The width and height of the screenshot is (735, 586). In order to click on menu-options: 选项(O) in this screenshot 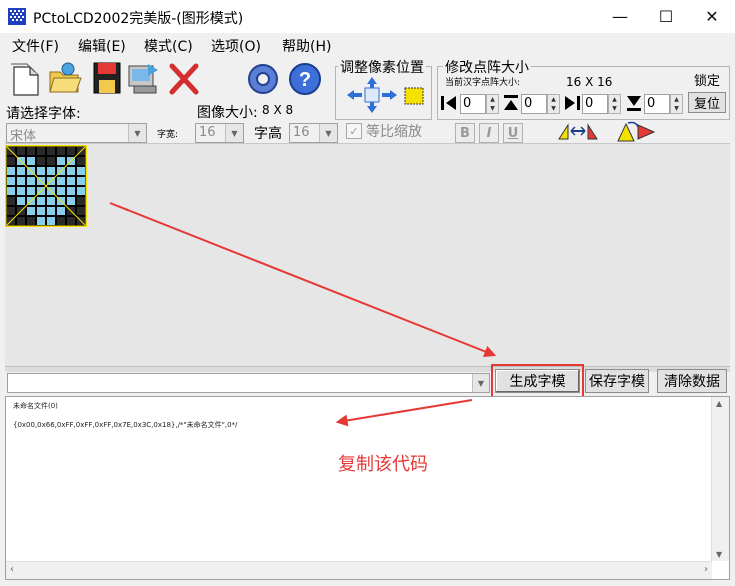, I will do `click(236, 46)`.